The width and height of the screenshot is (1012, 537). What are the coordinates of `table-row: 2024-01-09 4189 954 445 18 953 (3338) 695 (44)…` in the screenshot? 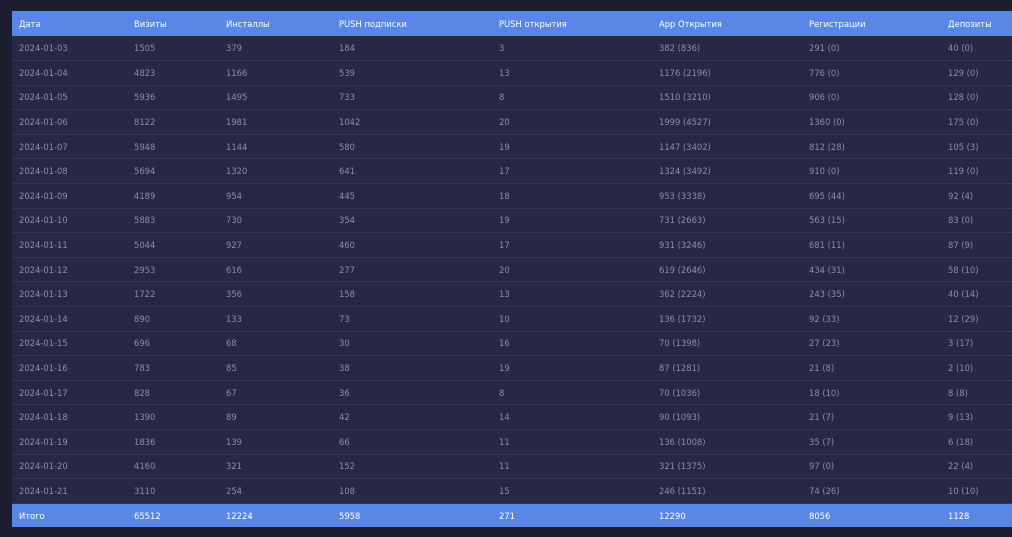 It's located at (512, 196).